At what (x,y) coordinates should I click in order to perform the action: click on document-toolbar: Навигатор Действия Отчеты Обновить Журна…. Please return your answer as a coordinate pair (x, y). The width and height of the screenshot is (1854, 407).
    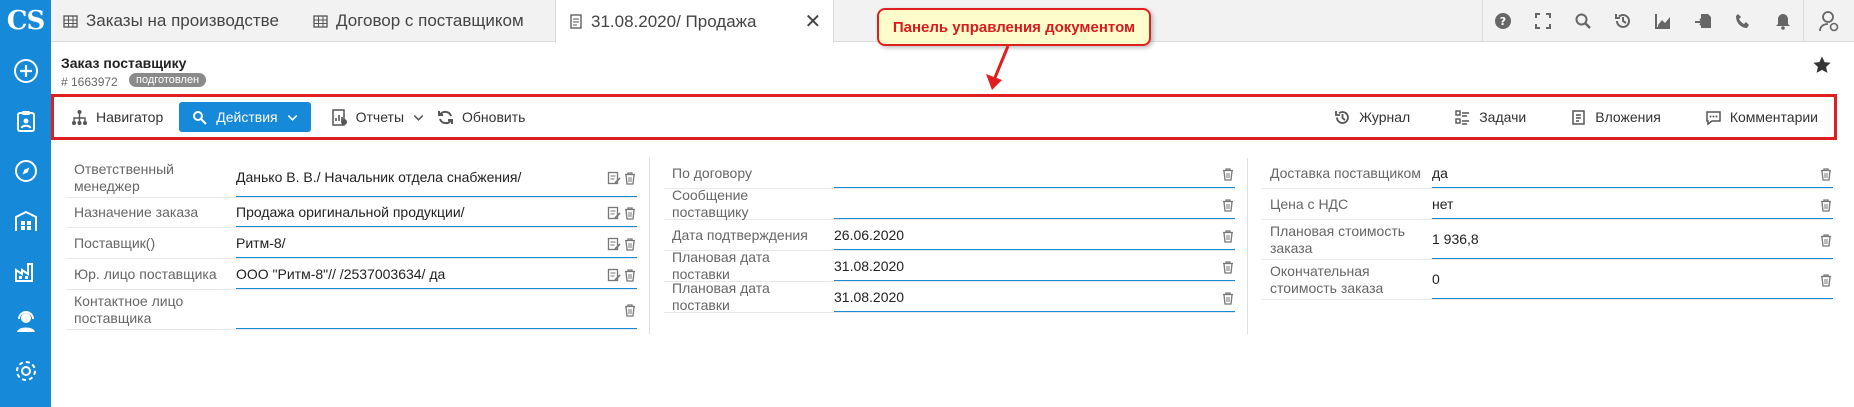
    Looking at the image, I should click on (944, 117).